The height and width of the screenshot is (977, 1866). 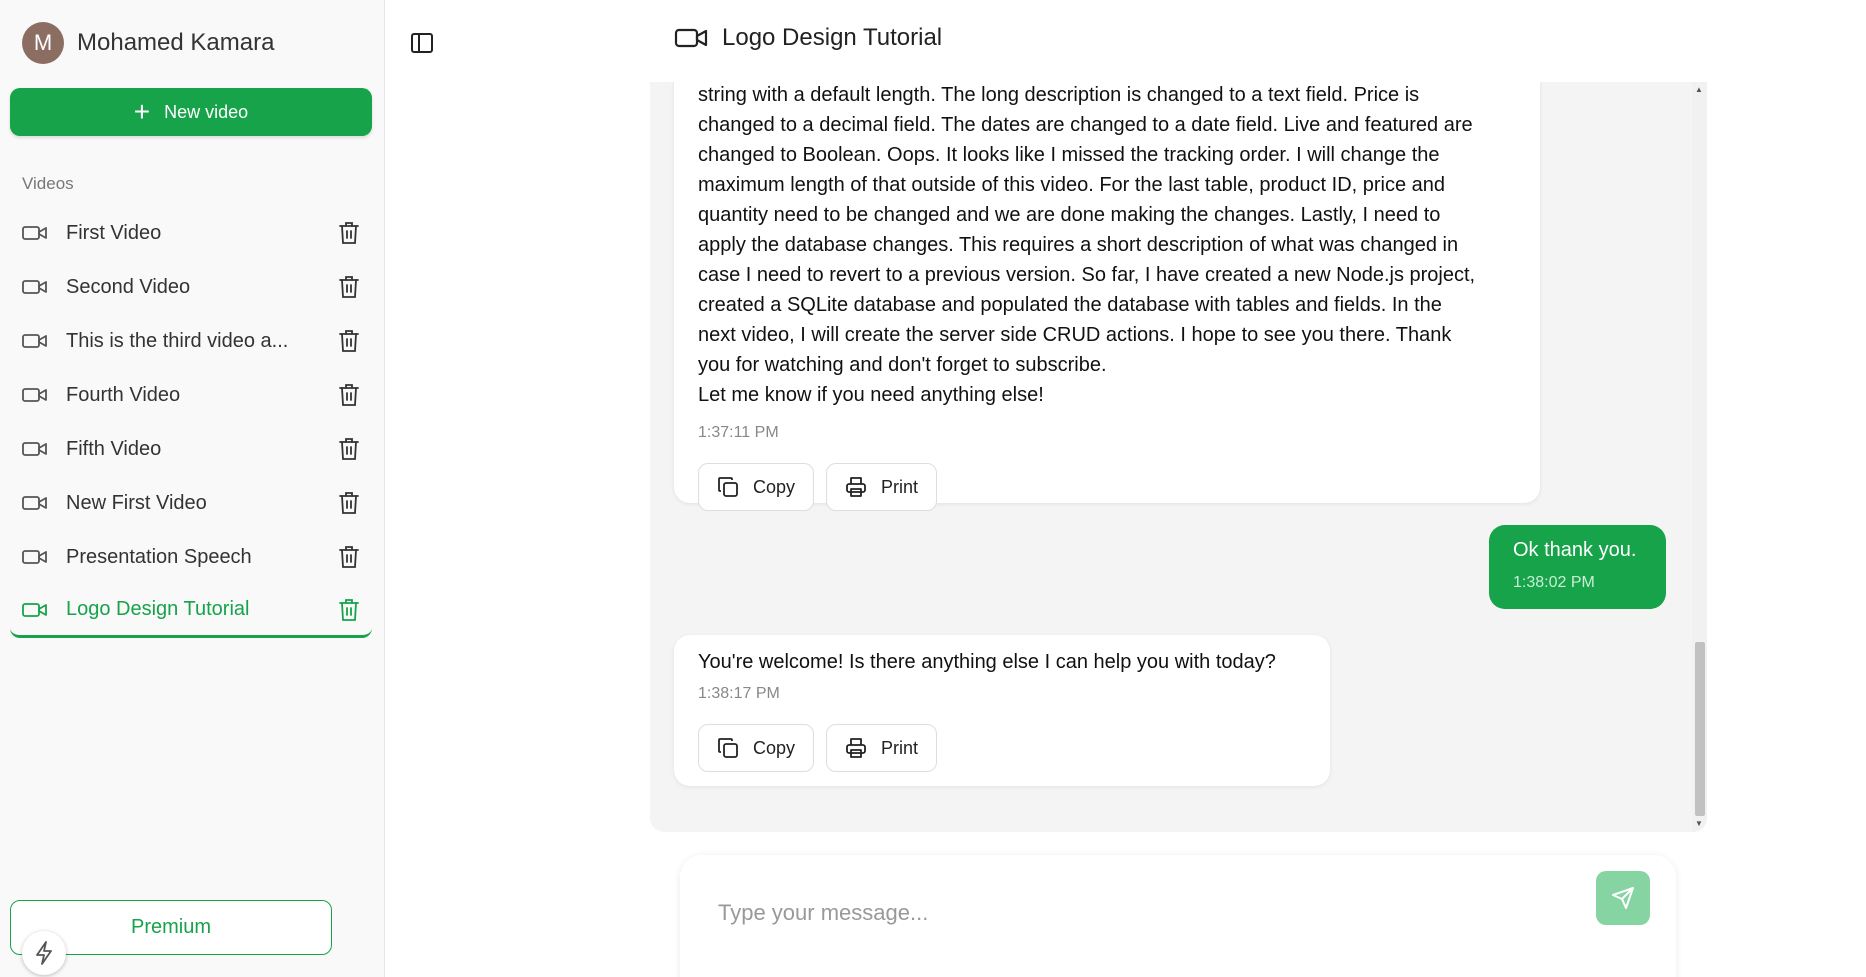 I want to click on sidebar-item-logo-design-tutorial: Logo Design Tutorial, so click(x=191, y=611).